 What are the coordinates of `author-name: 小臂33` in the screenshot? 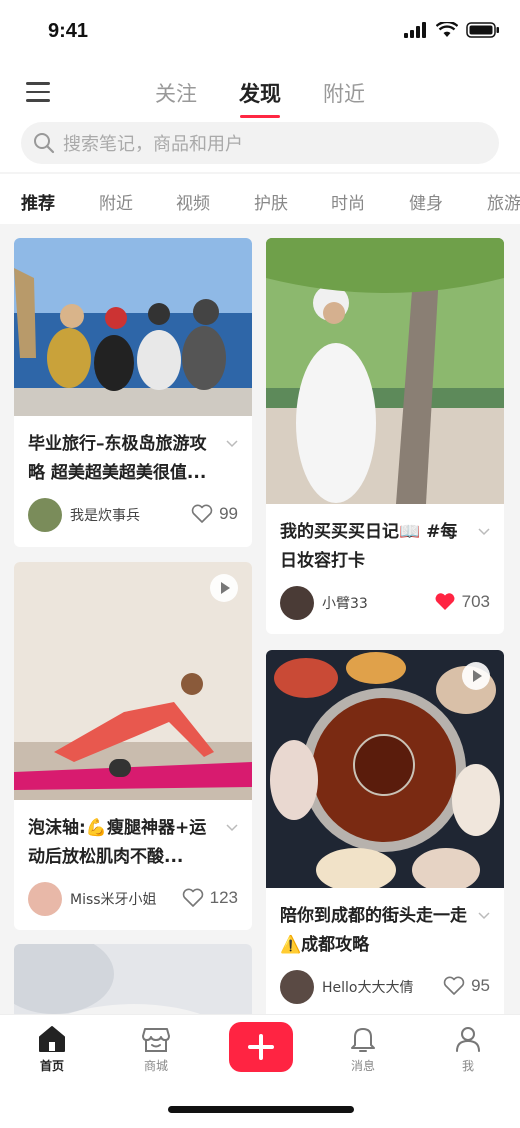 It's located at (345, 604).